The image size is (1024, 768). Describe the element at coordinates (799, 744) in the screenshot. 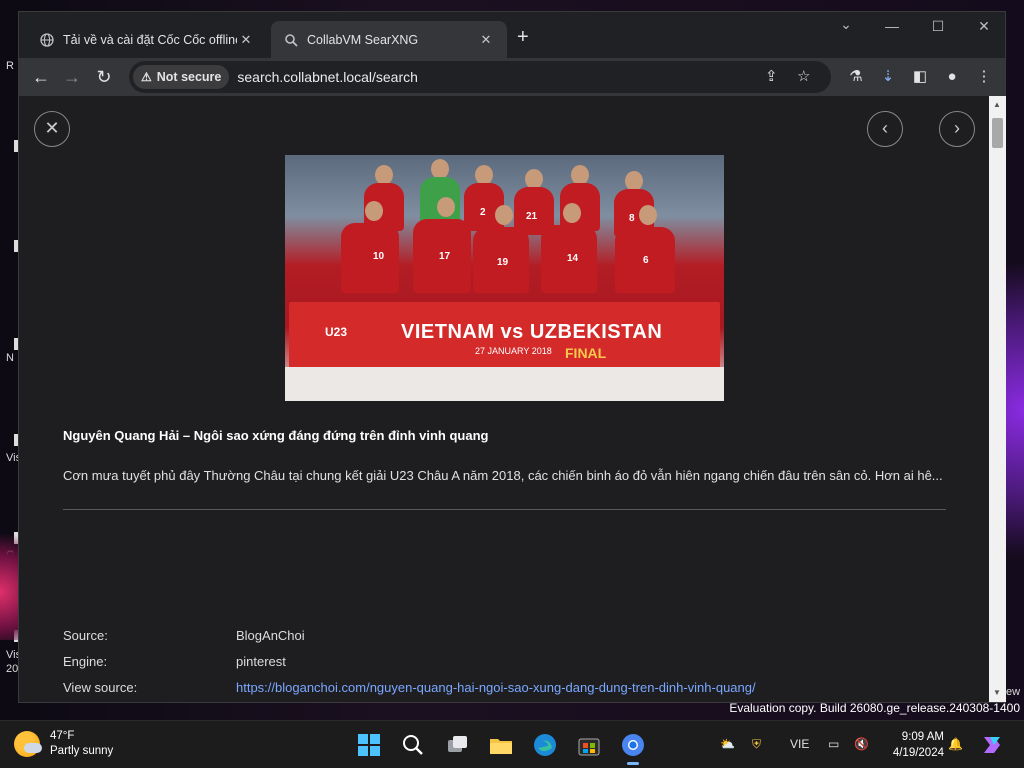

I see `language-indicator: VIE` at that location.